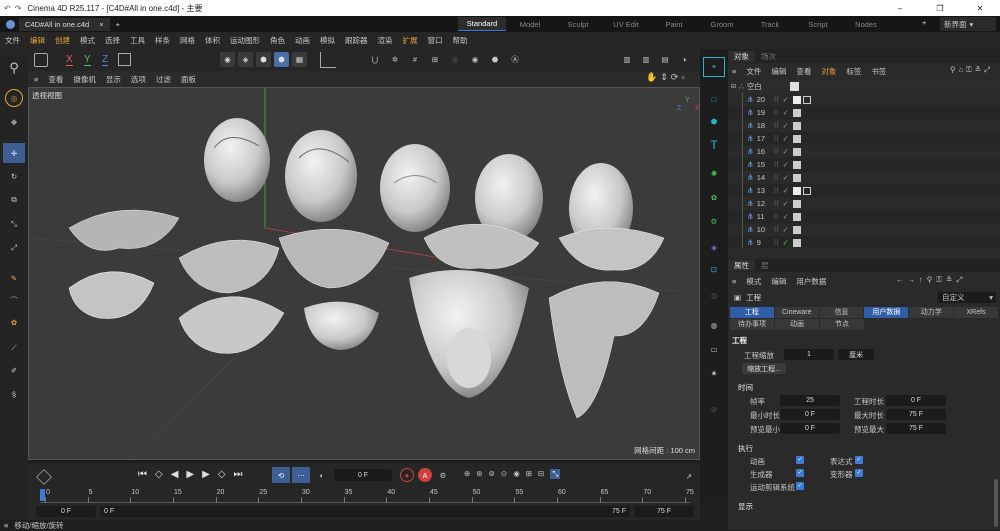 This screenshot has width=1000, height=531. I want to click on new-ui-button: 新界面 ▾, so click(968, 24).